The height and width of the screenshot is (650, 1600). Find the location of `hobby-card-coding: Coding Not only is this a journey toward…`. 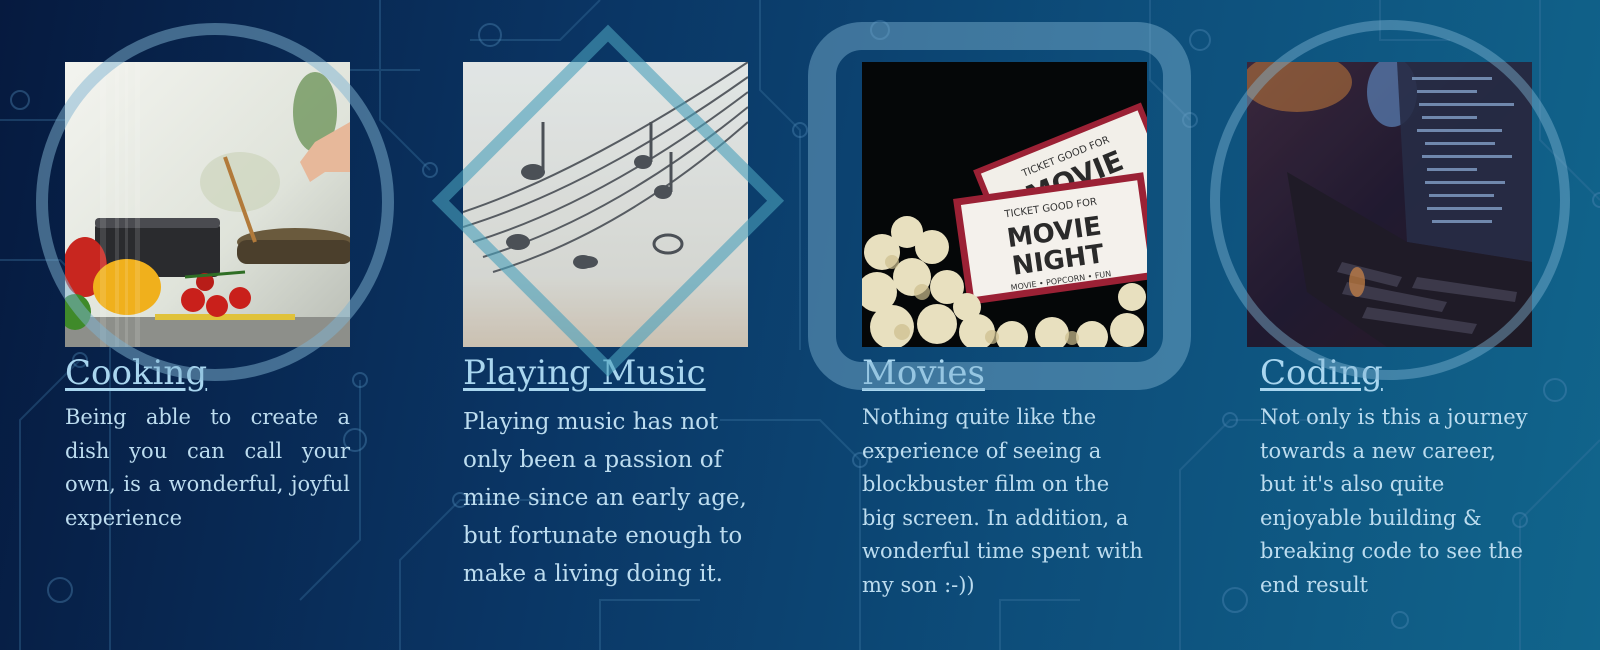

hobby-card-coding: Coding Not only is this a journey toward… is located at coordinates (1389, 332).